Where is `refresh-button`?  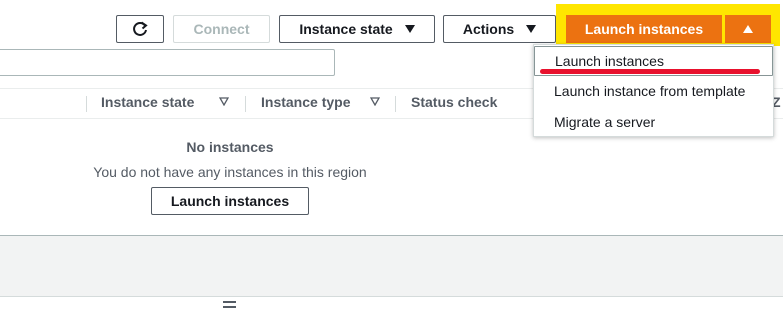
refresh-button is located at coordinates (140, 29).